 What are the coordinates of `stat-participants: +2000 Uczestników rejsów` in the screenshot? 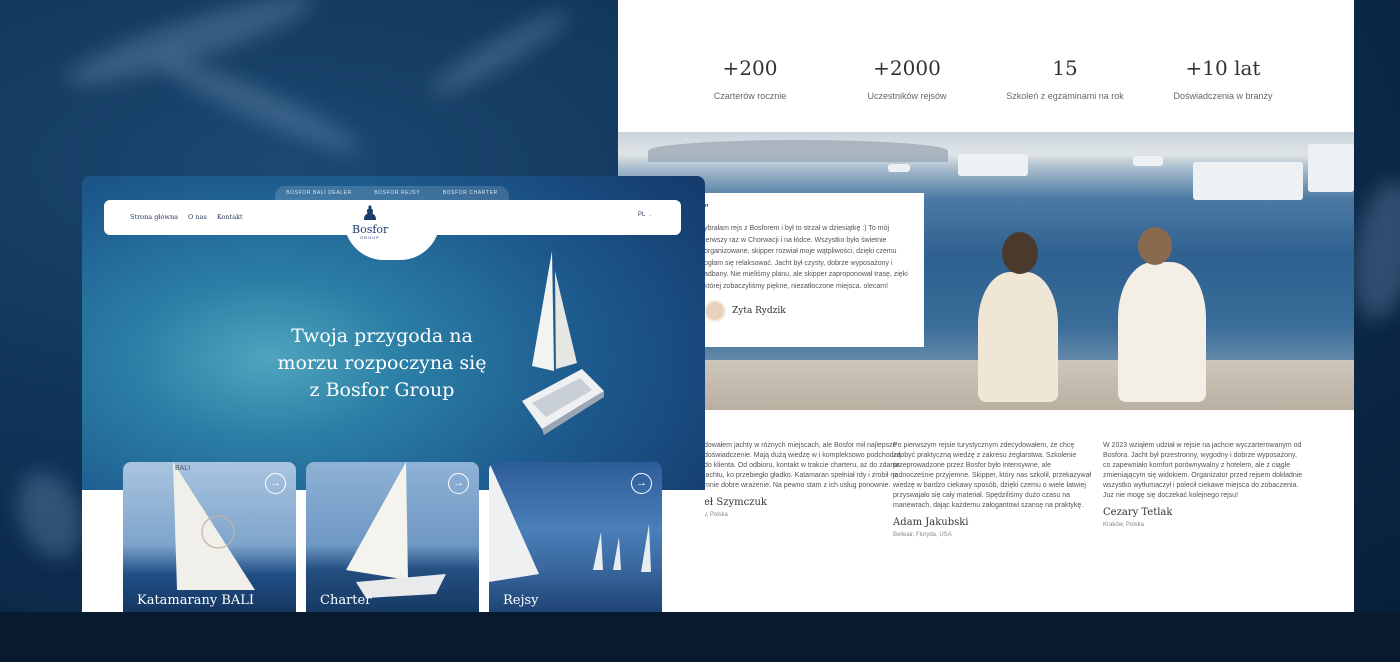 It's located at (907, 78).